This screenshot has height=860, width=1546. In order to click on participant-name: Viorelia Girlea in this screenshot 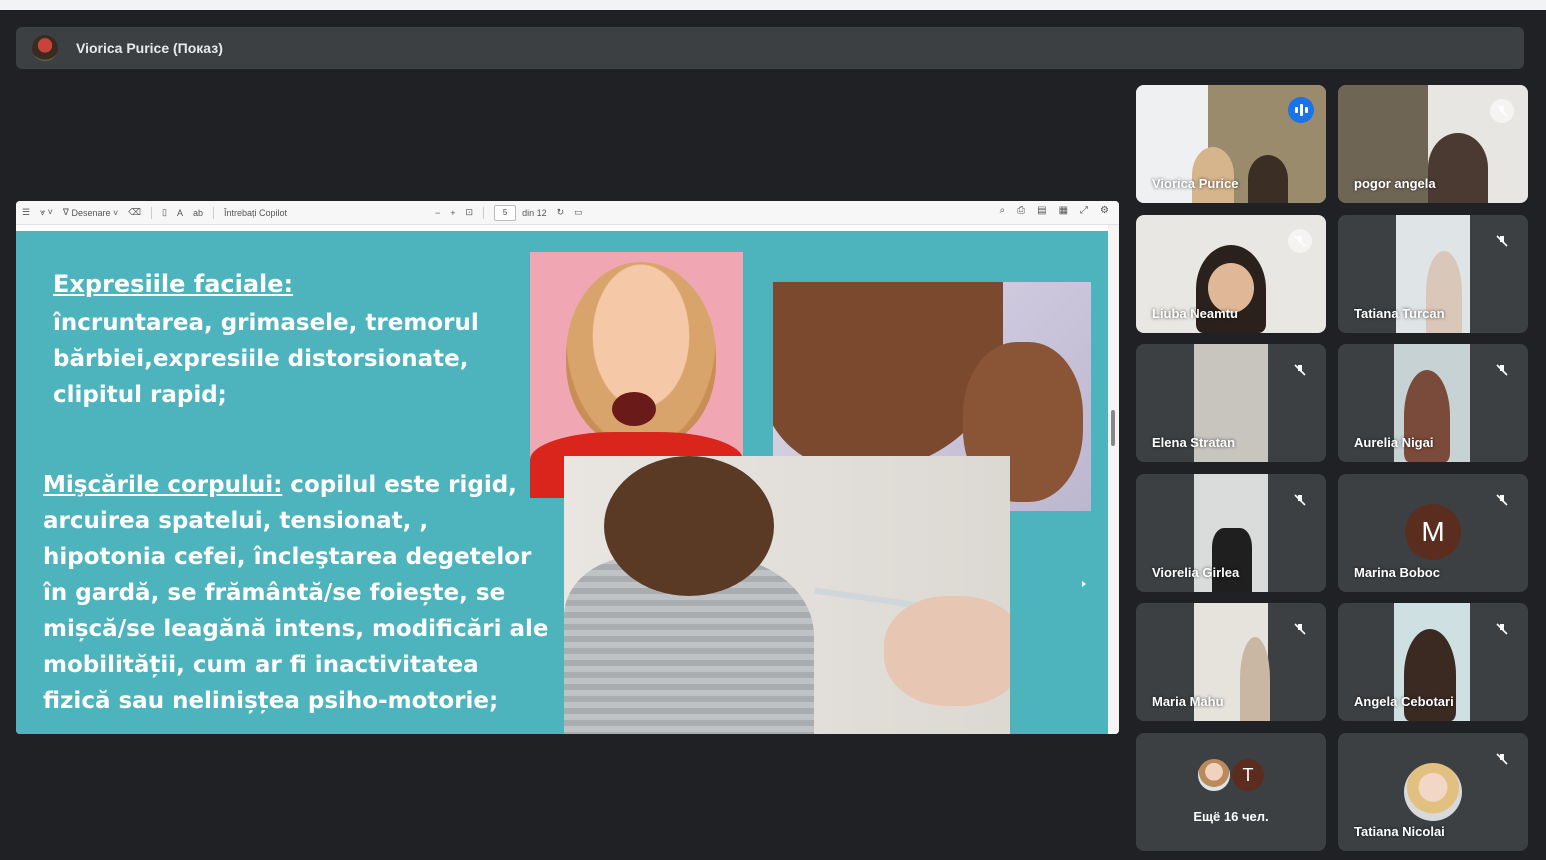, I will do `click(1196, 572)`.